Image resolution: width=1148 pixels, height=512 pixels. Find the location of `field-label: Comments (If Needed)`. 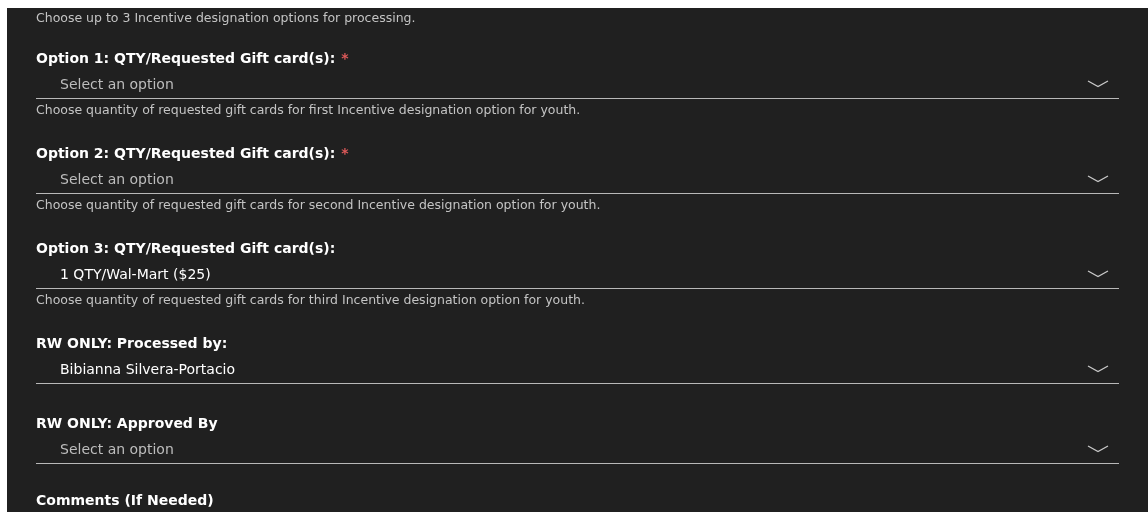

field-label: Comments (If Needed) is located at coordinates (125, 500).